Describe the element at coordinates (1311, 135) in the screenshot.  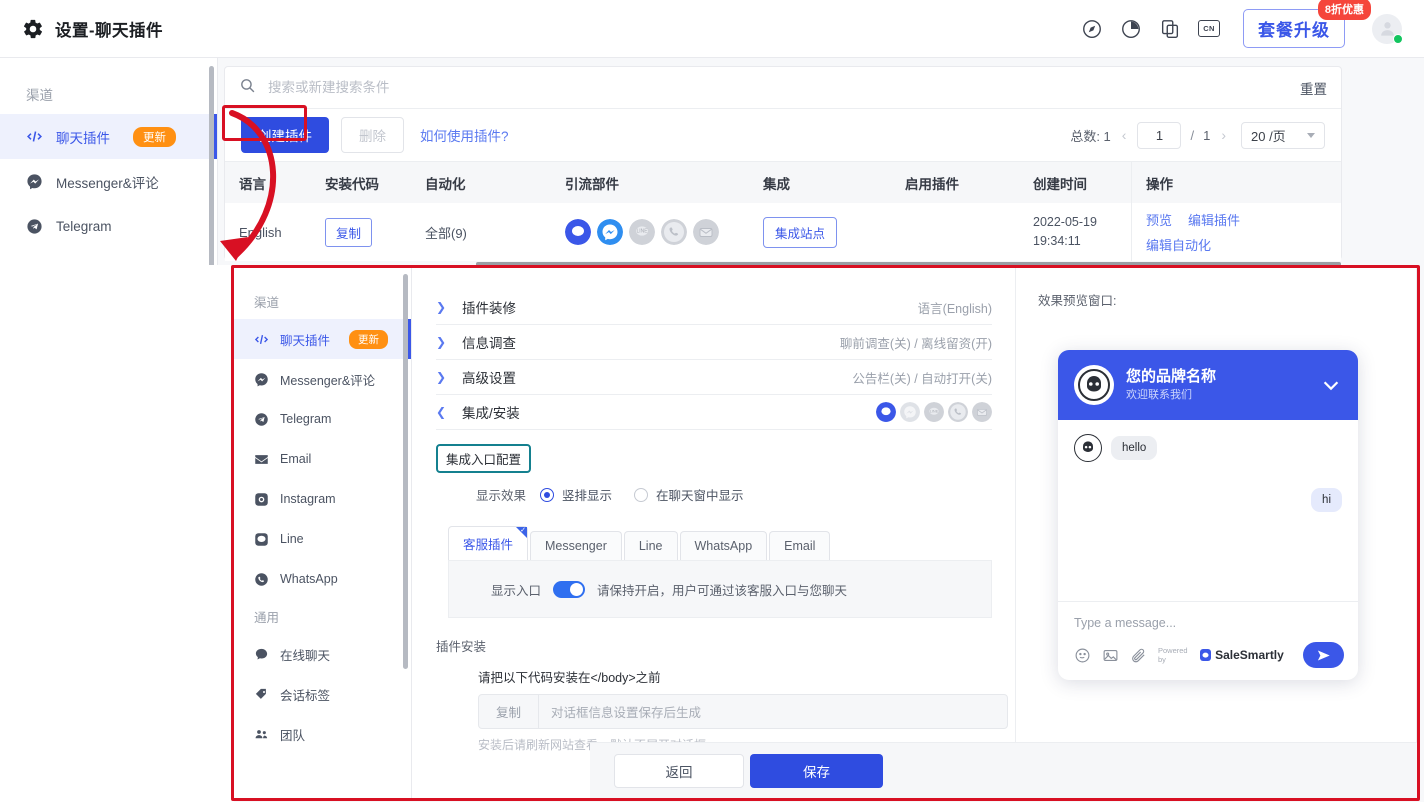
I see `chevron-down-icon` at that location.